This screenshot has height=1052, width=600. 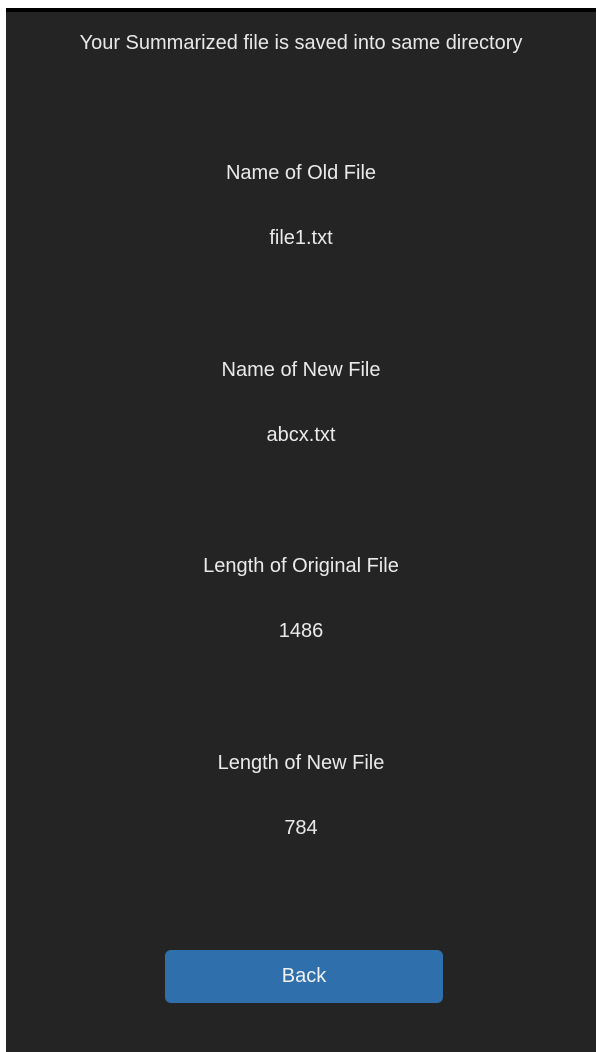 I want to click on old-file-name-section: Name of Old File file1.txt, so click(x=301, y=206).